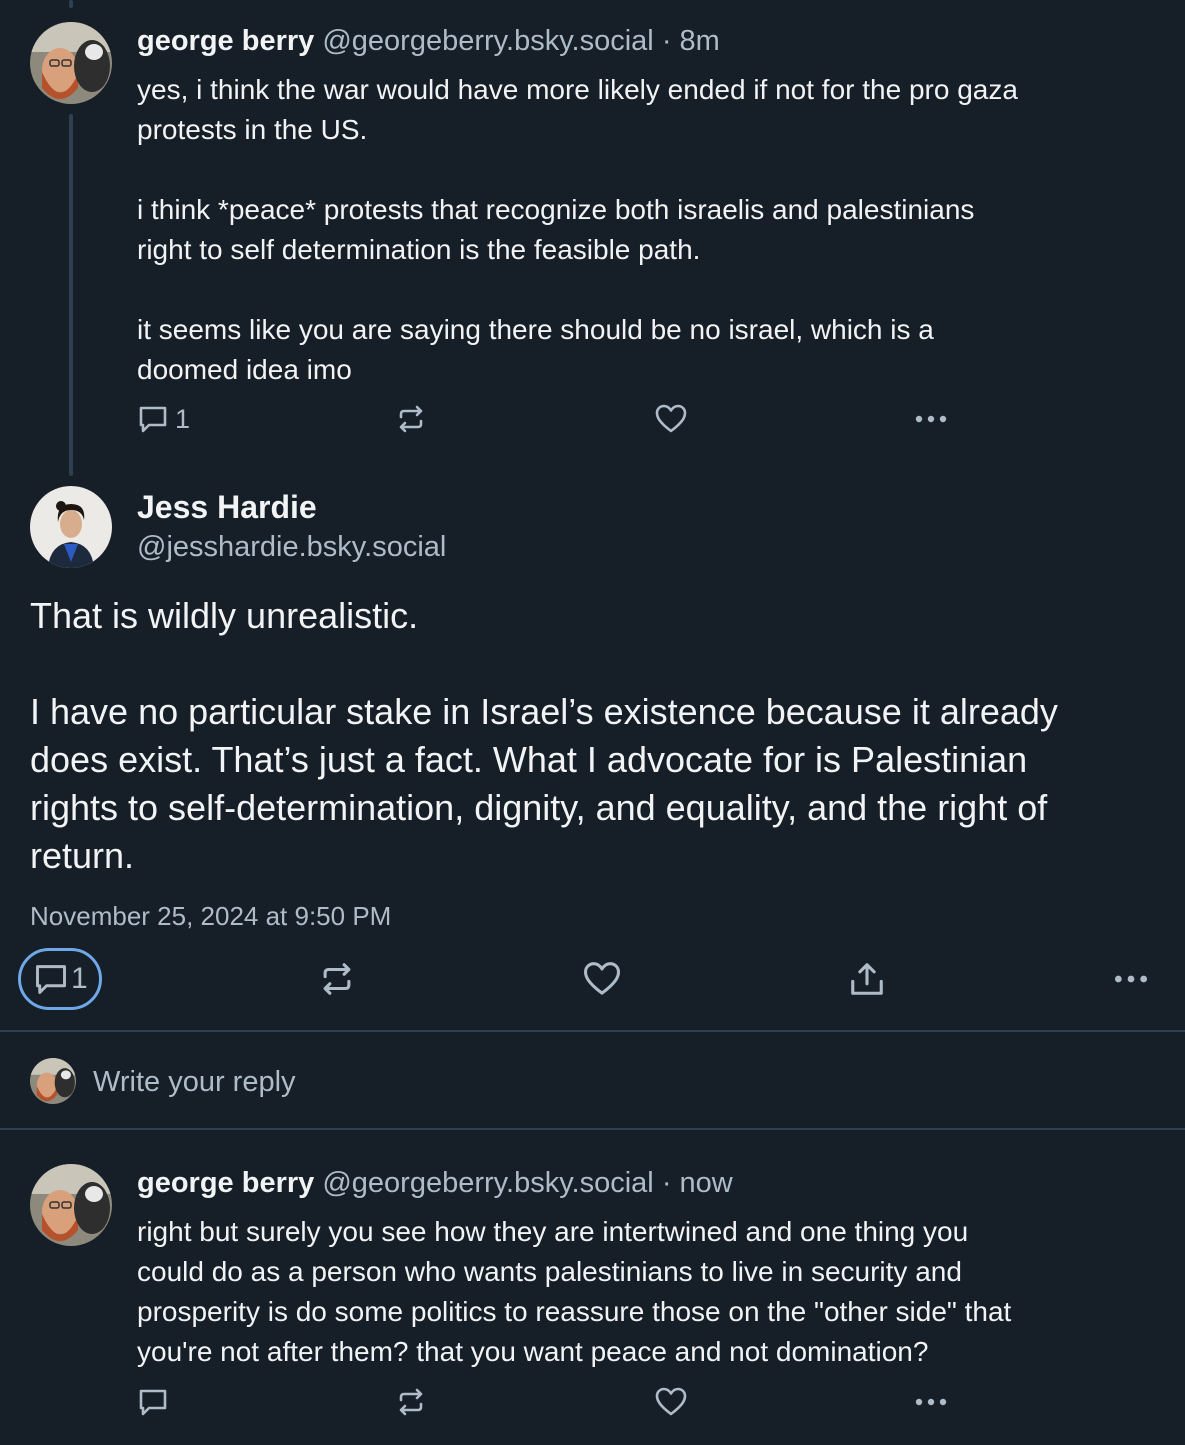  What do you see at coordinates (211, 916) in the screenshot?
I see `post-timestamp: November 25, 2024 at 9:50 PM` at bounding box center [211, 916].